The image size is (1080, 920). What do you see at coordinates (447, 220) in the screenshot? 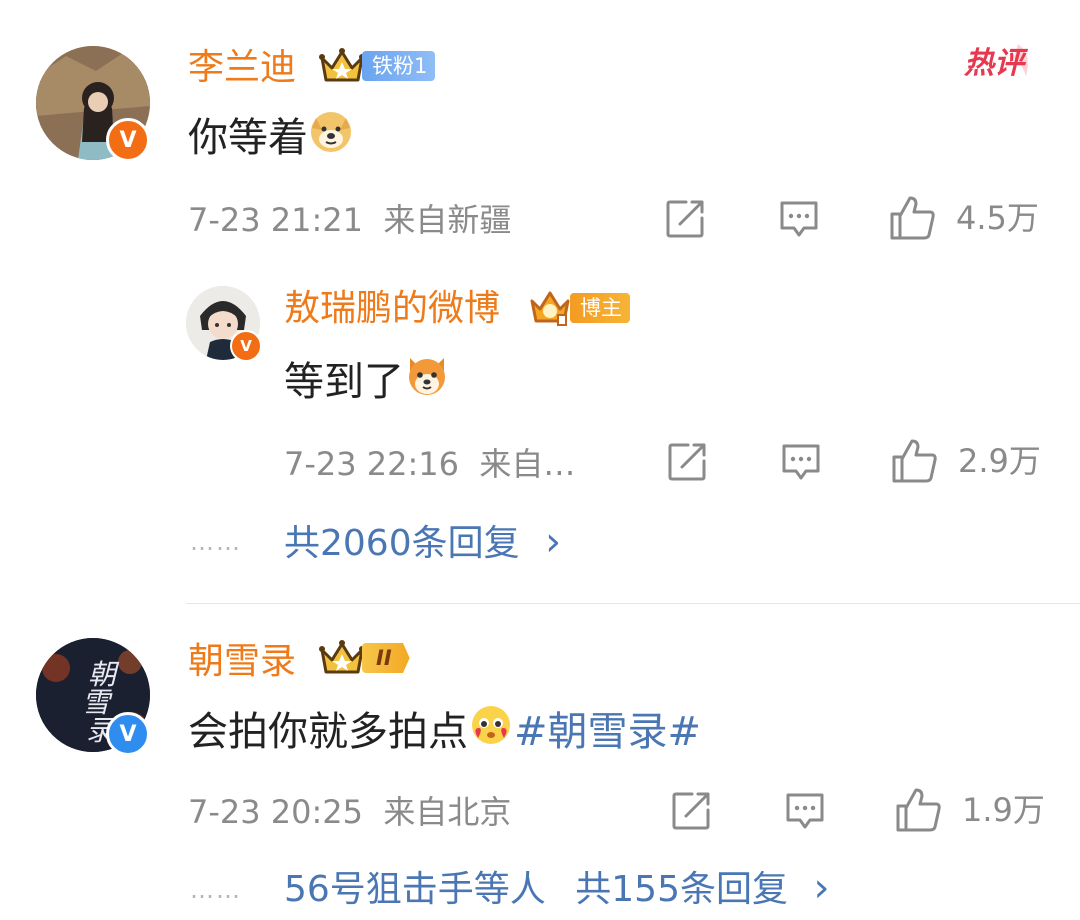
I see `comment-location: 来自新疆` at bounding box center [447, 220].